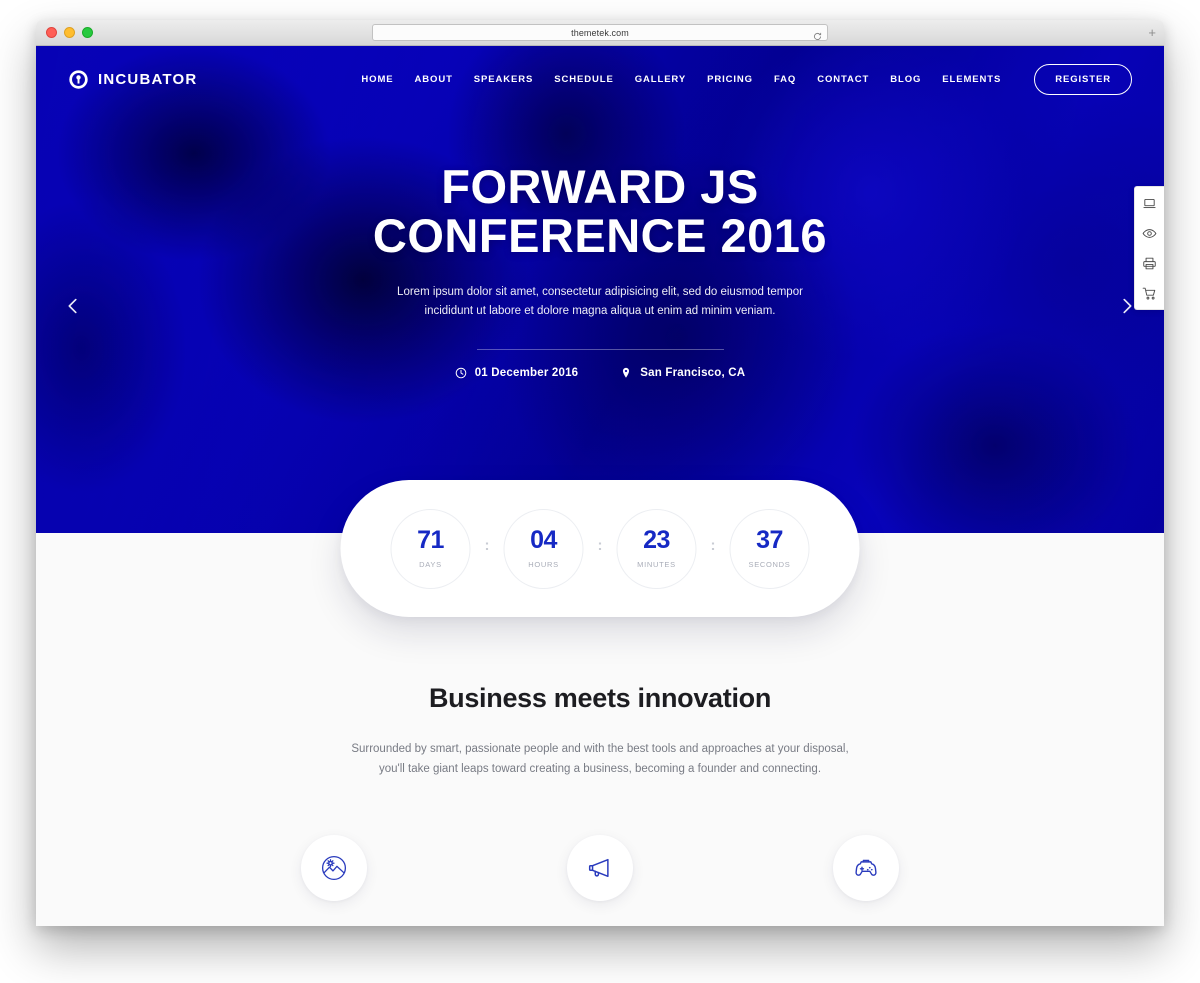  What do you see at coordinates (656, 540) in the screenshot?
I see `countdown-minutes-value: 23` at bounding box center [656, 540].